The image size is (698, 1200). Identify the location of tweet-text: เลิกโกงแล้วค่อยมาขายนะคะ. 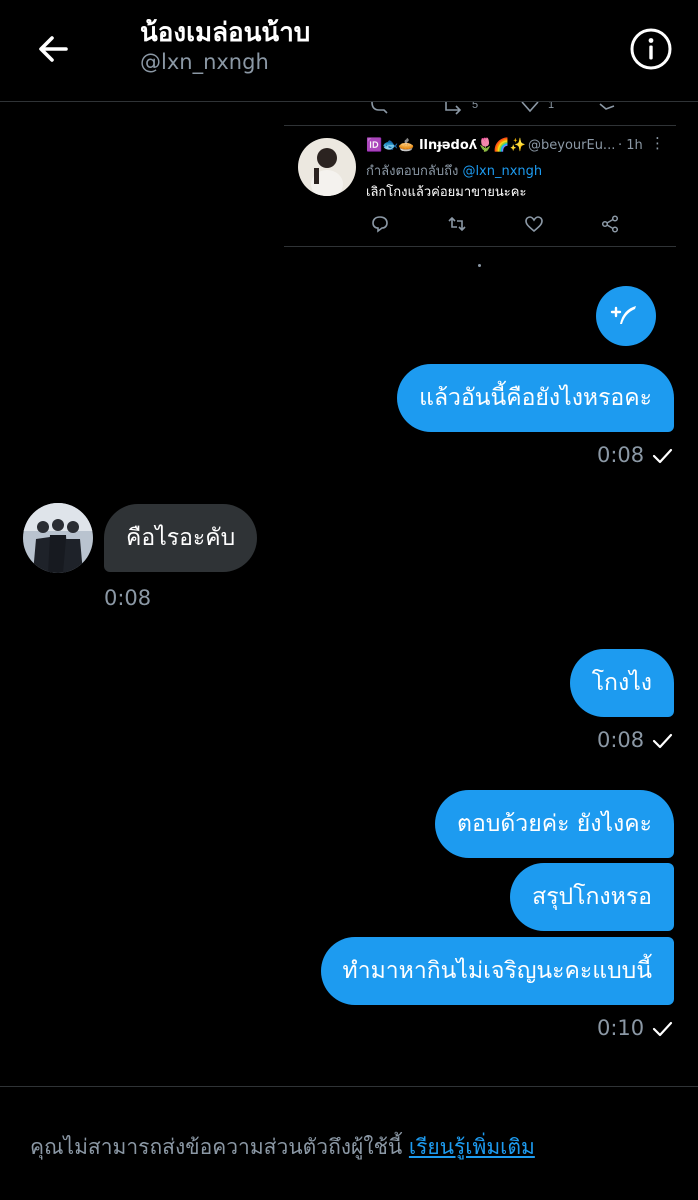
(446, 192).